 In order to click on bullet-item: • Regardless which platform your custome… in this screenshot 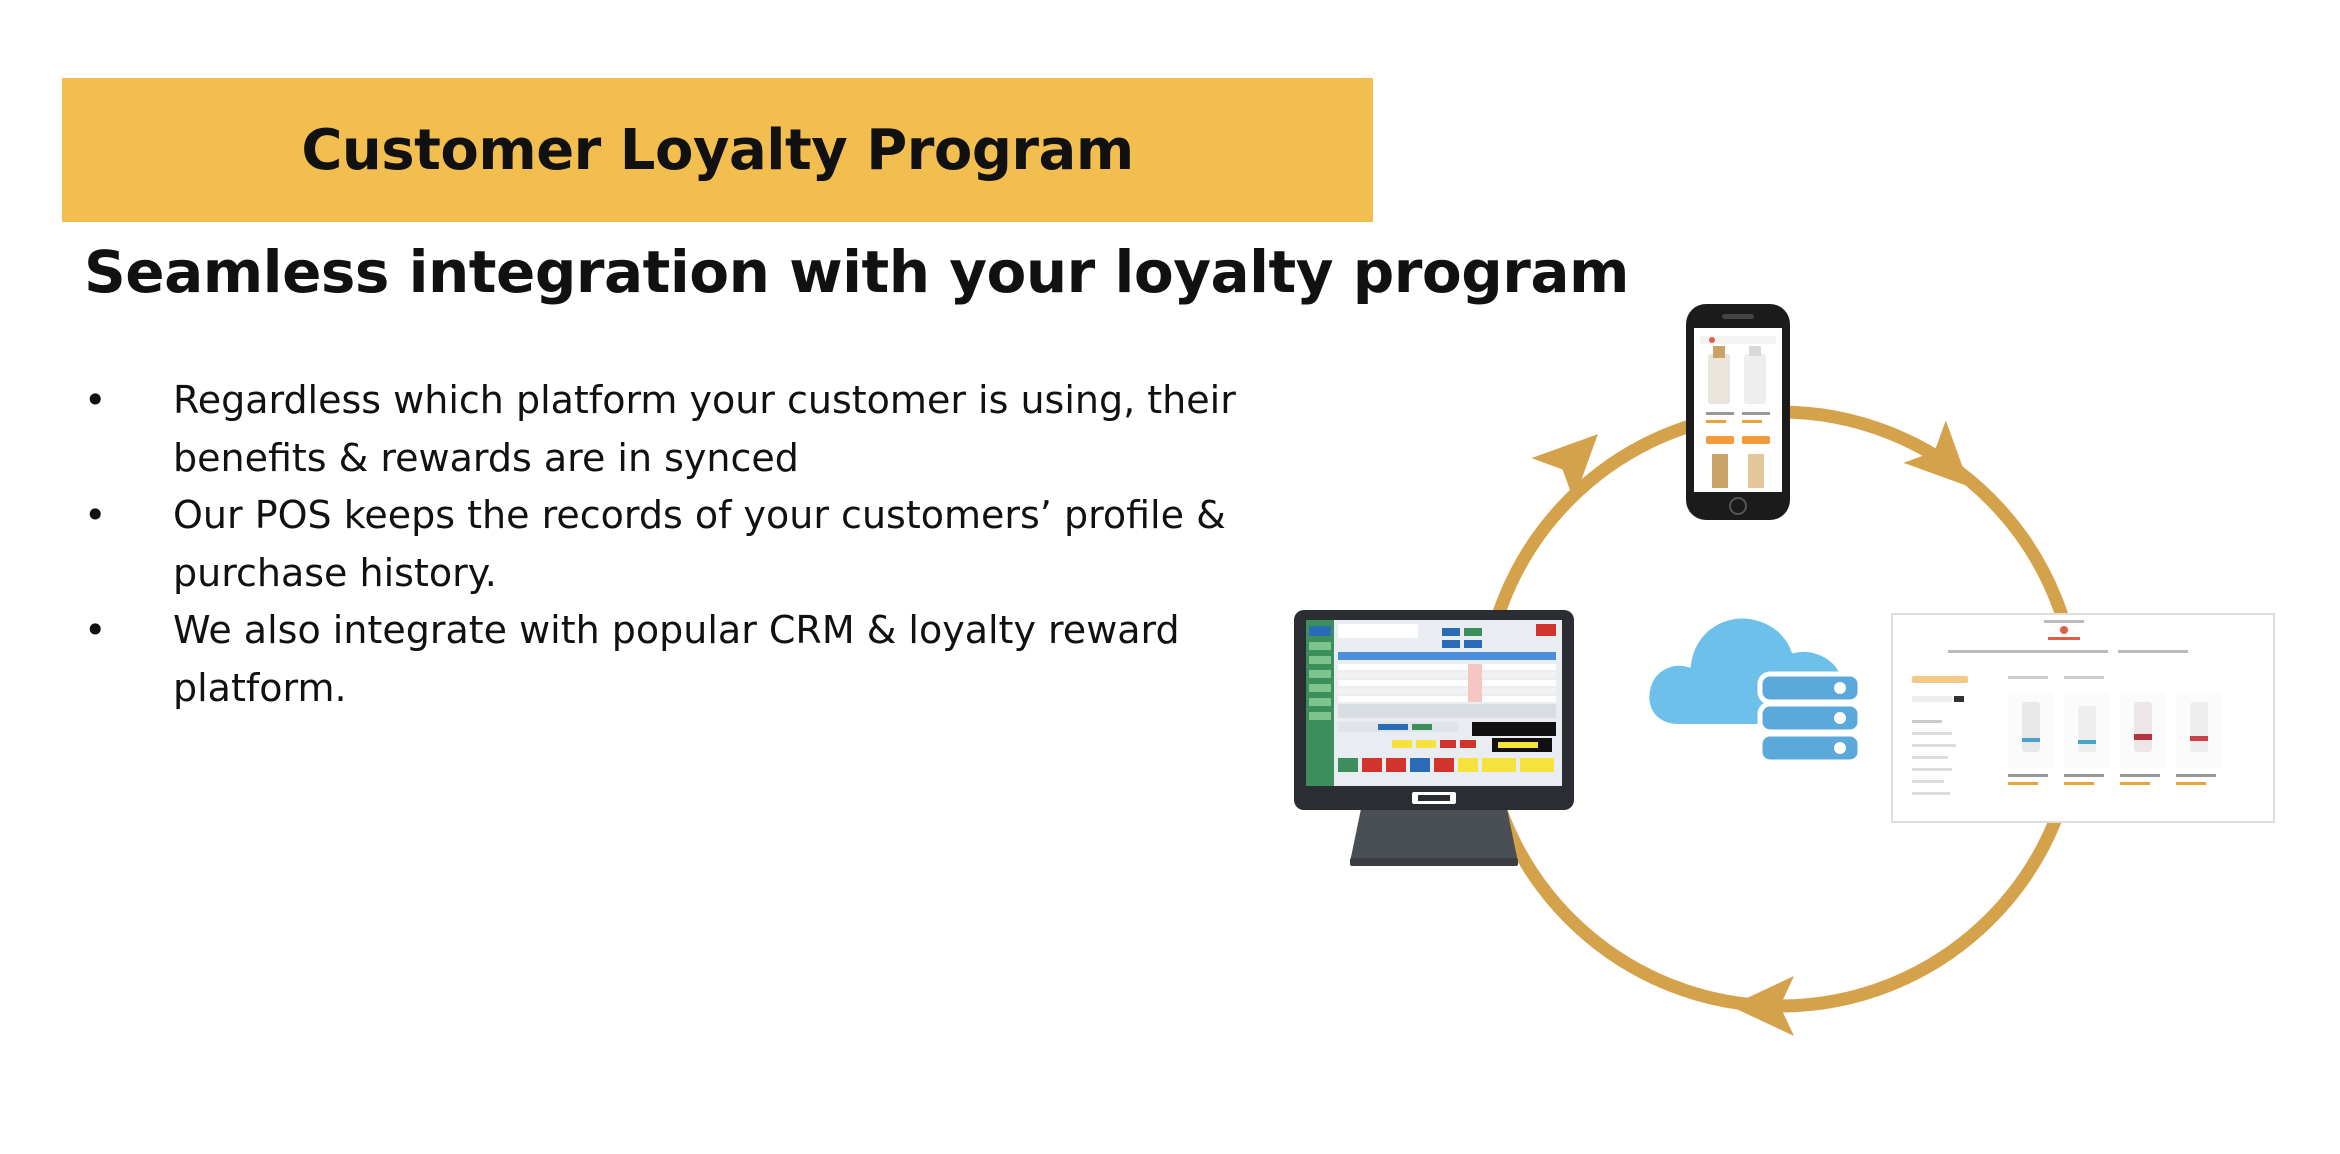, I will do `click(684, 429)`.